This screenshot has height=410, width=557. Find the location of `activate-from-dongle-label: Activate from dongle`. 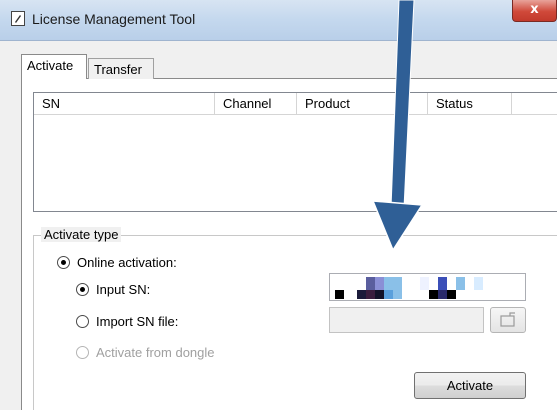

activate-from-dongle-label: Activate from dongle is located at coordinates (155, 352).